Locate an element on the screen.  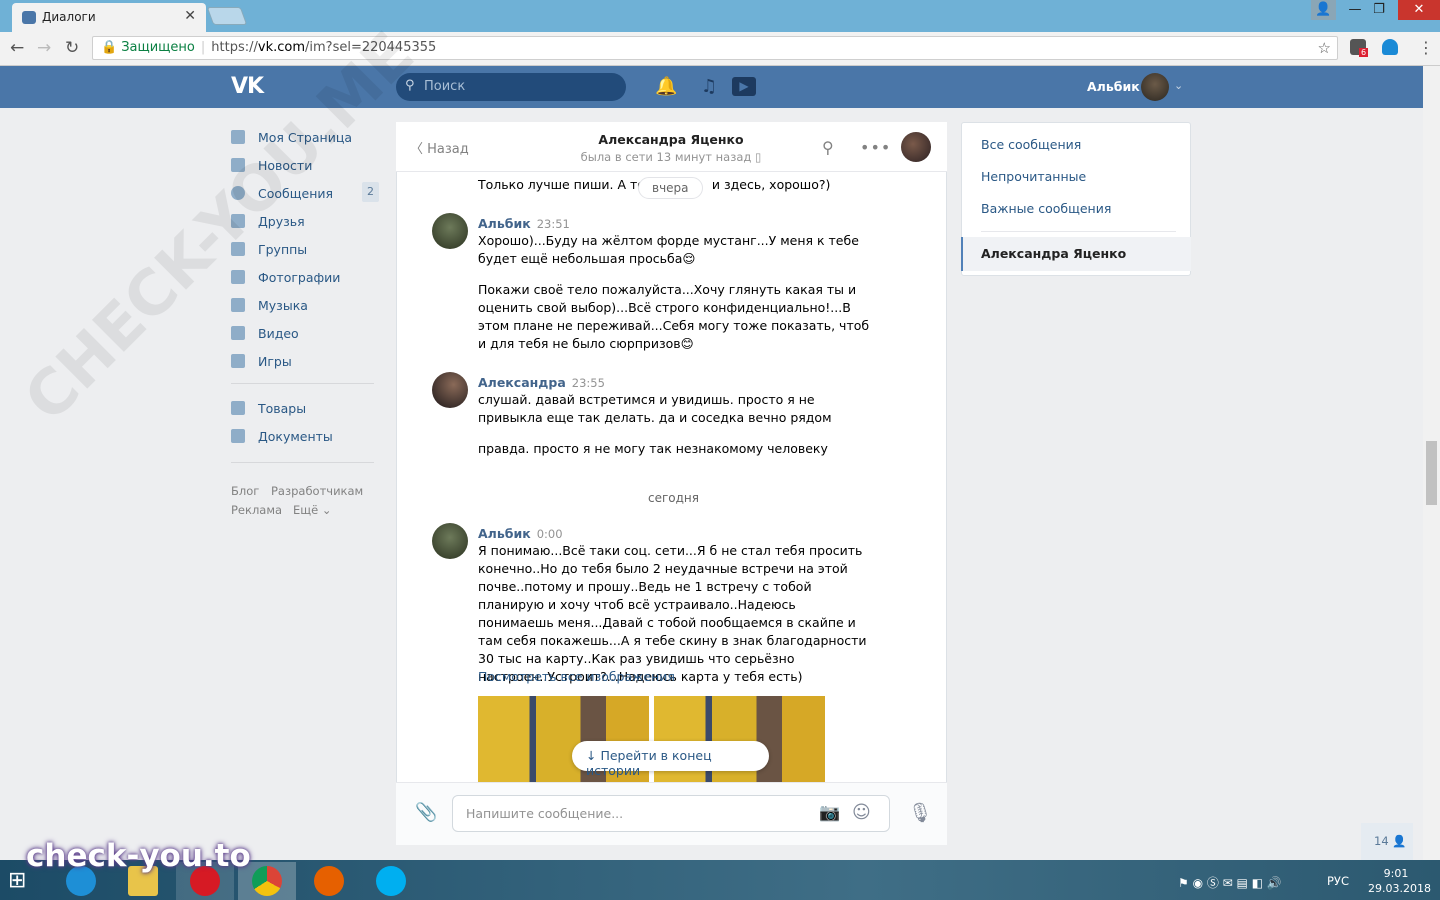
sidebar-item-market: Товары is located at coordinates (268, 408).